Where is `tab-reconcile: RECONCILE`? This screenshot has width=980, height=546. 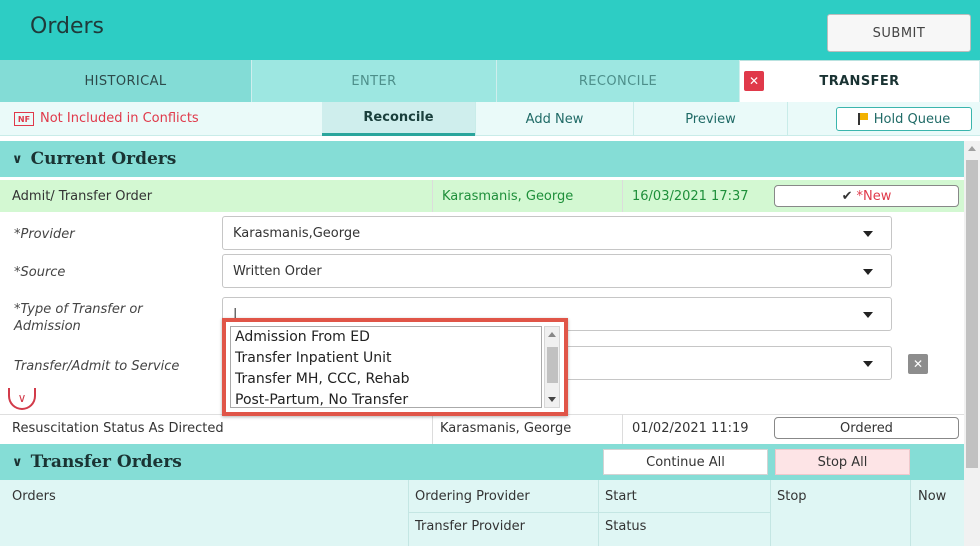 tab-reconcile: RECONCILE is located at coordinates (618, 81).